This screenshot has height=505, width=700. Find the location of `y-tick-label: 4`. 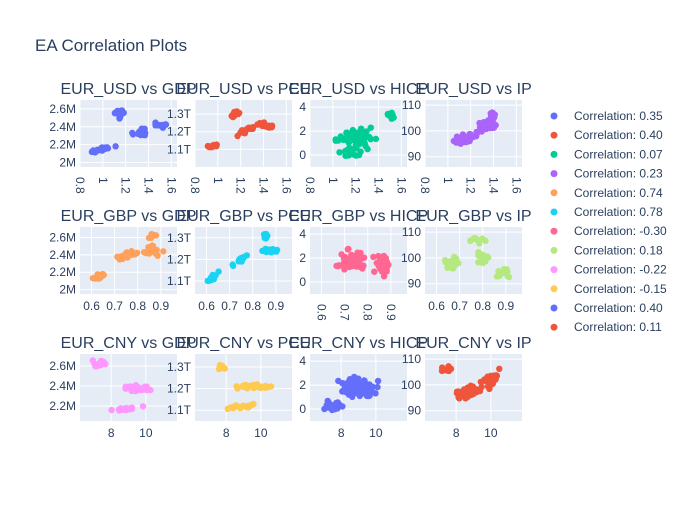

y-tick-label: 4 is located at coordinates (302, 361).